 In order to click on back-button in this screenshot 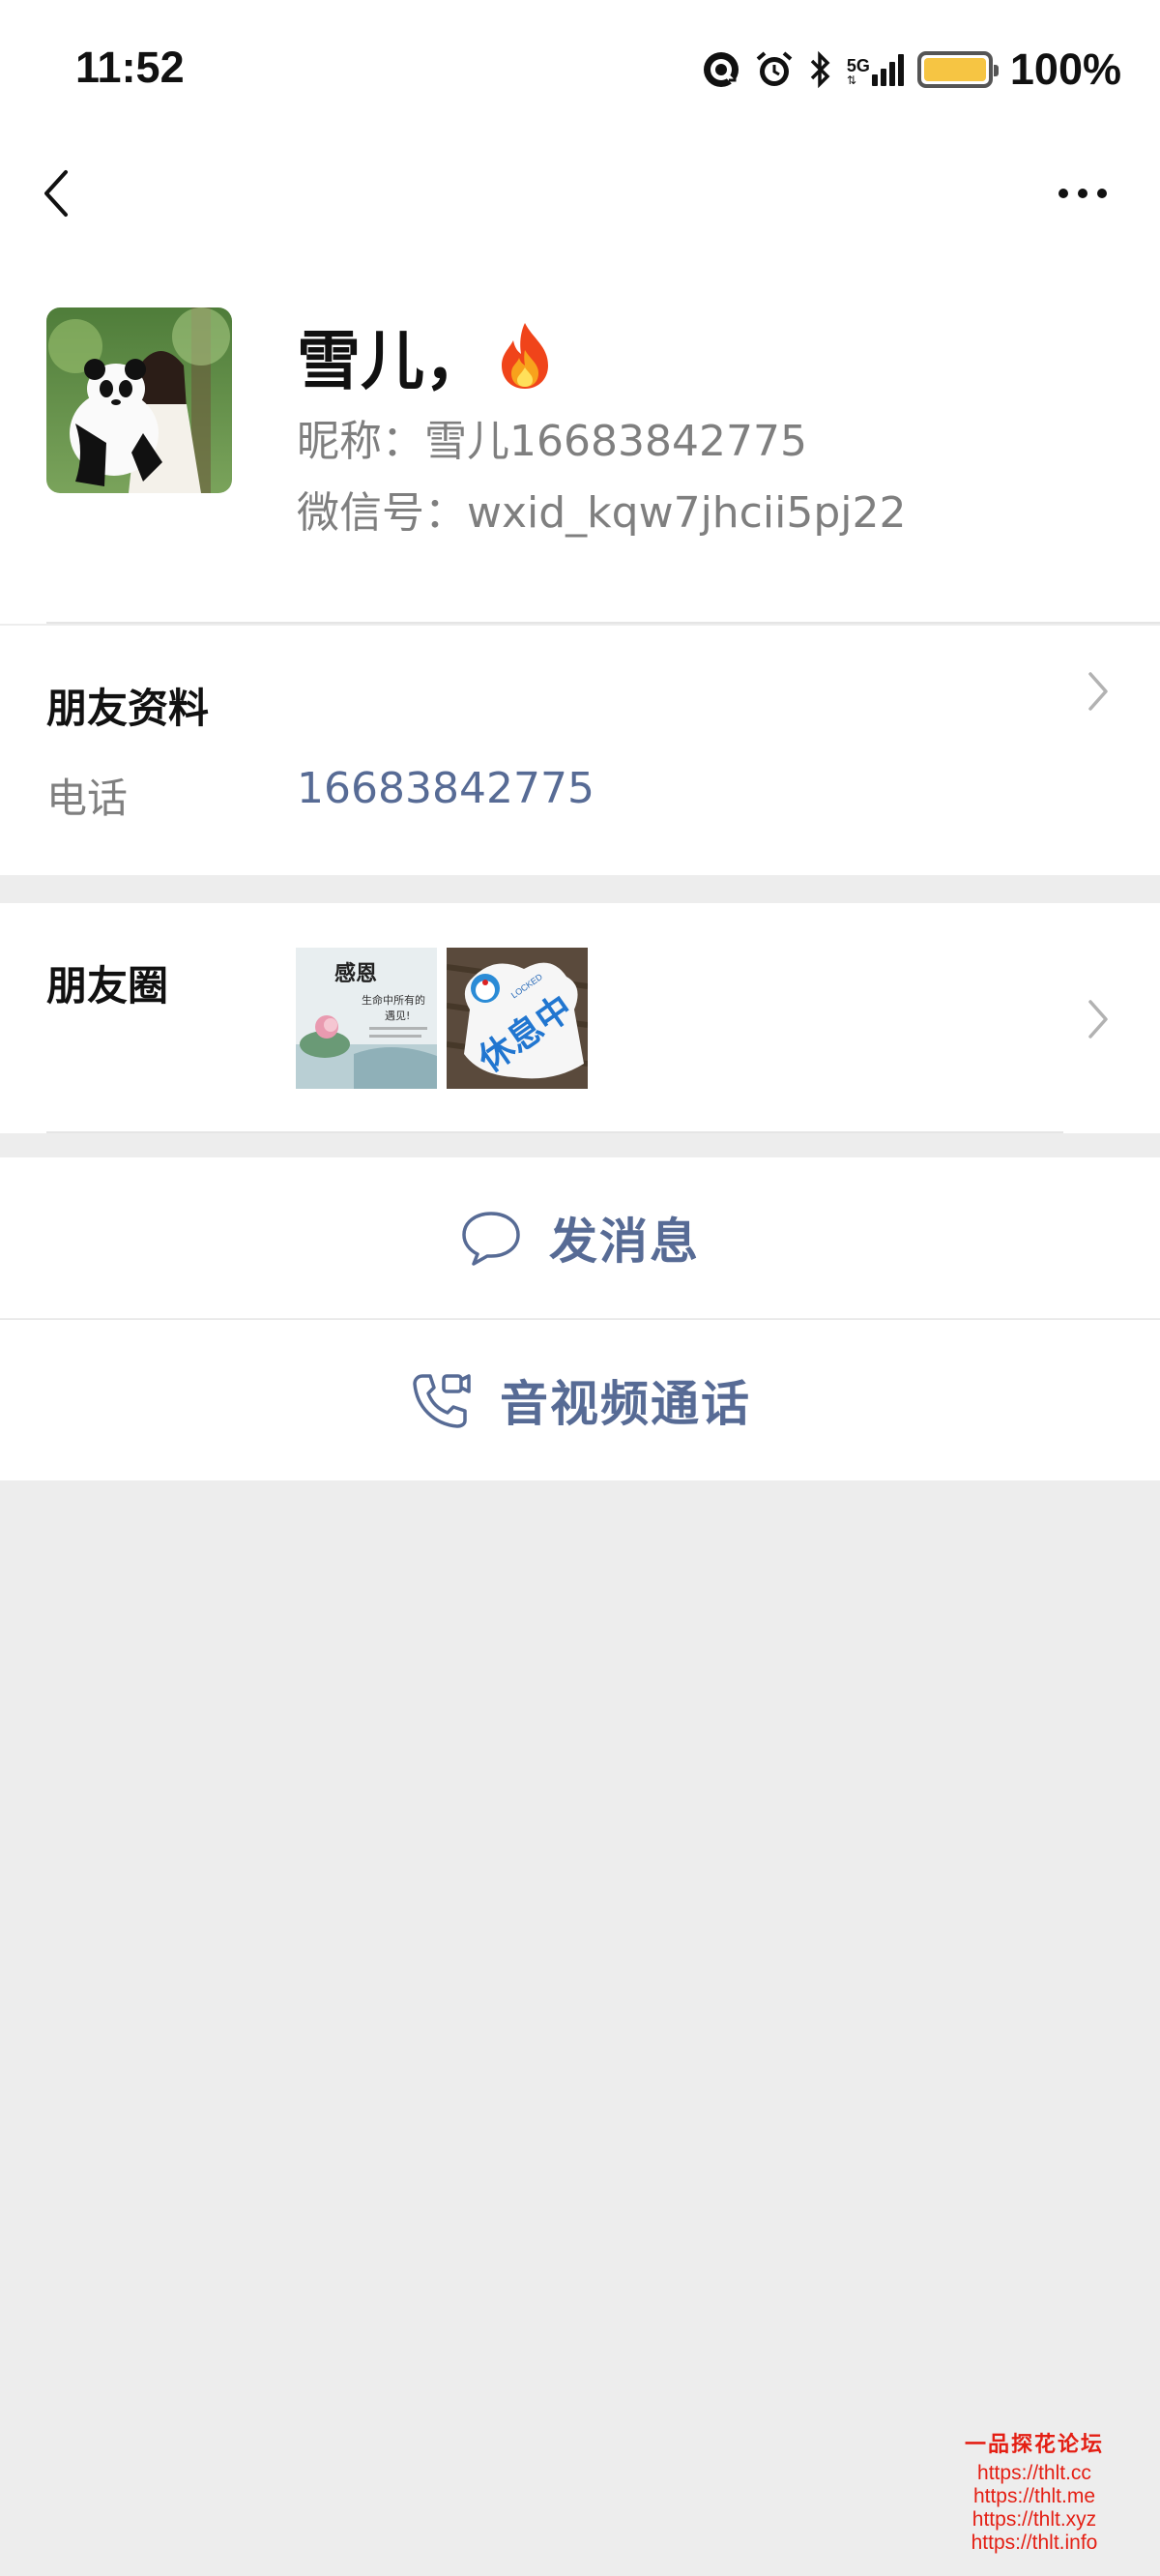, I will do `click(58, 193)`.